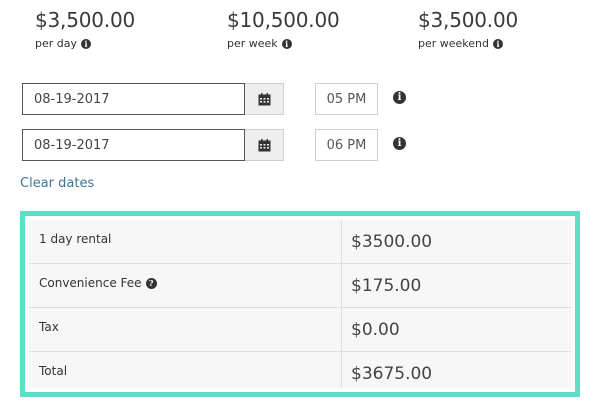 The width and height of the screenshot is (594, 407). Describe the element at coordinates (300, 286) in the screenshot. I see `table-row-fee: Convenience Fee ? $175.00` at that location.